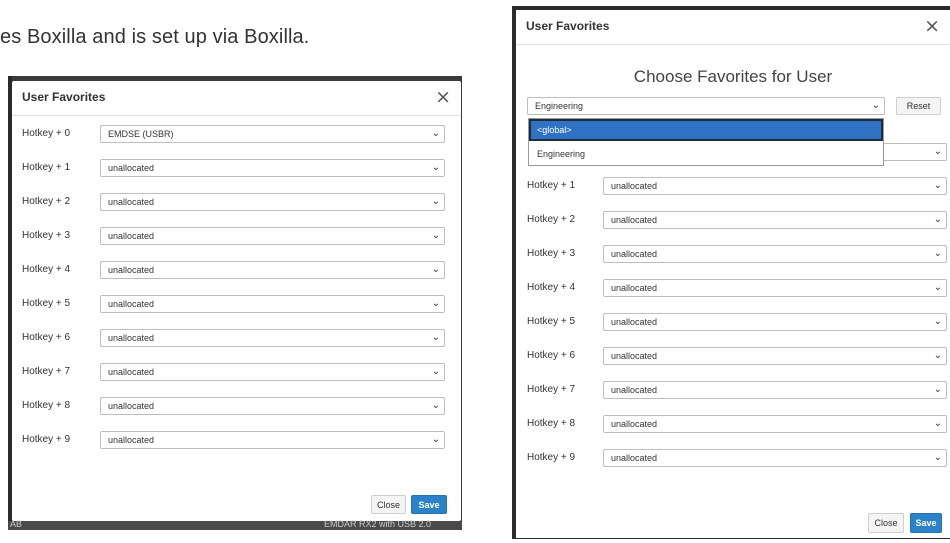 This screenshot has height=543, width=950. What do you see at coordinates (155, 37) in the screenshot?
I see `document-body-text: es Boxilla and is set up via Boxilla.` at bounding box center [155, 37].